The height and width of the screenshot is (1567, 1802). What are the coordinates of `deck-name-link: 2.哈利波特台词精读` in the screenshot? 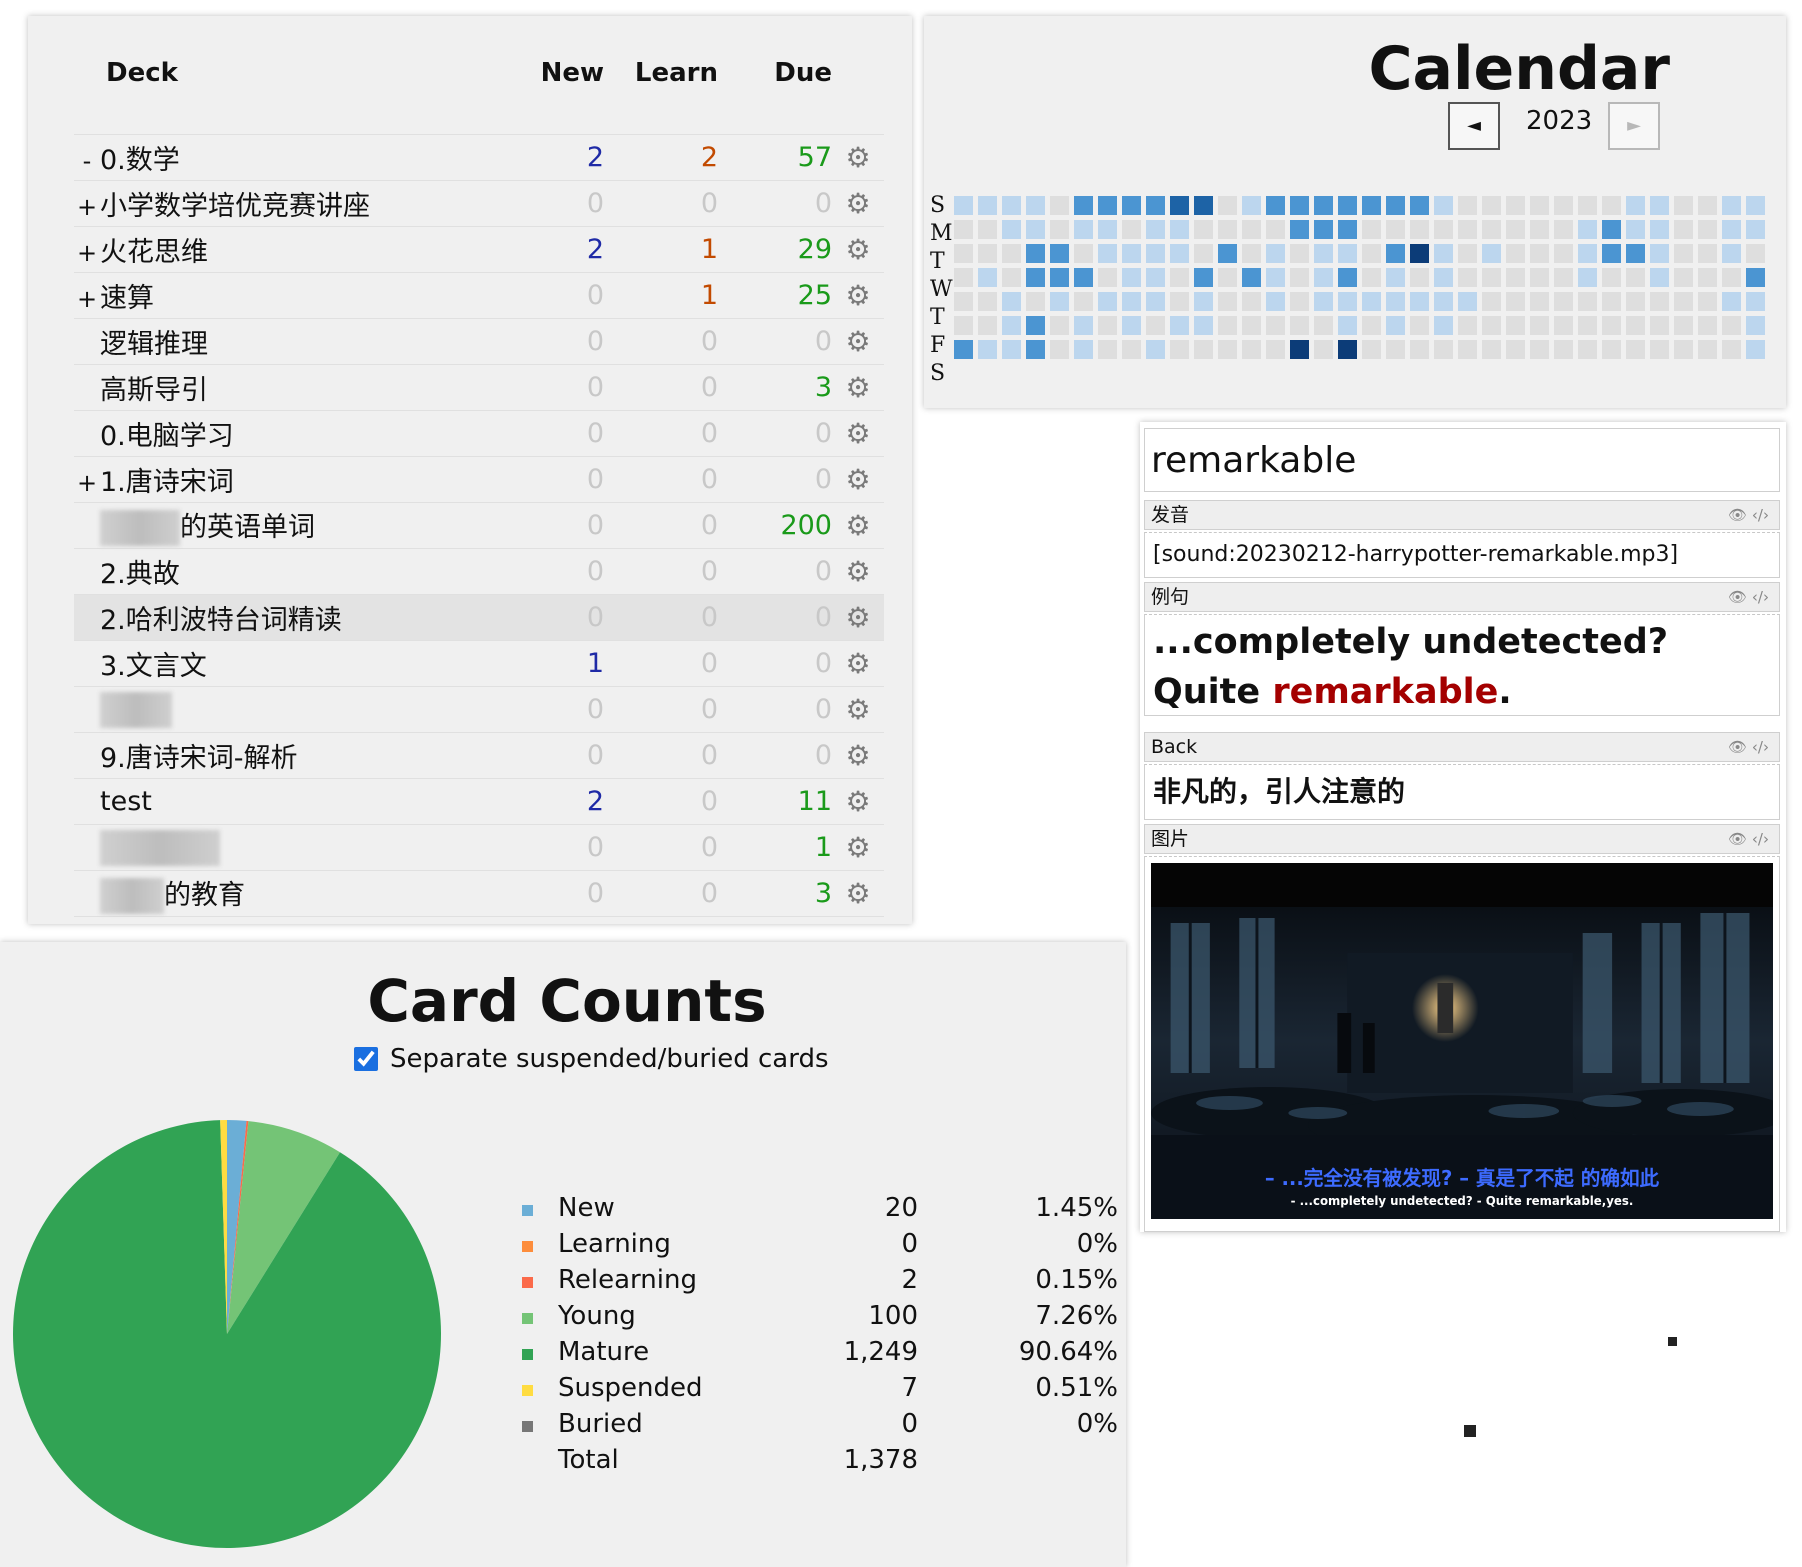 It's located at (221, 620).